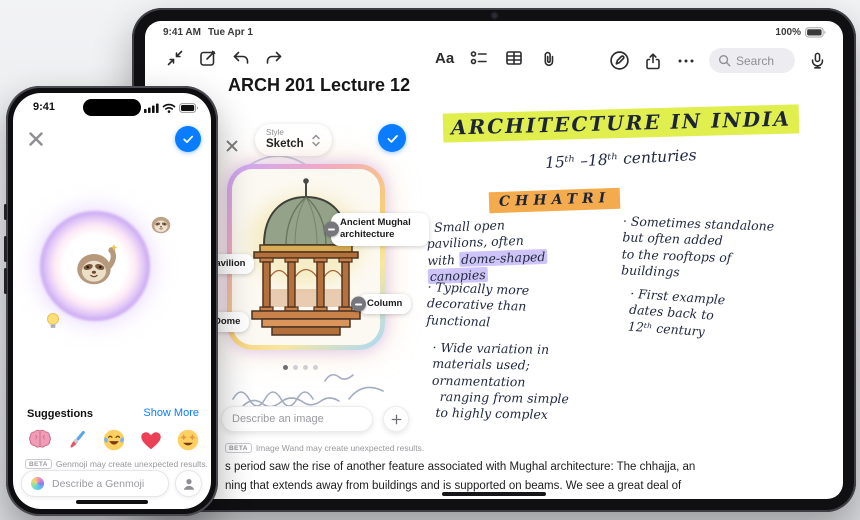  I want to click on image-variant-dots, so click(300, 367).